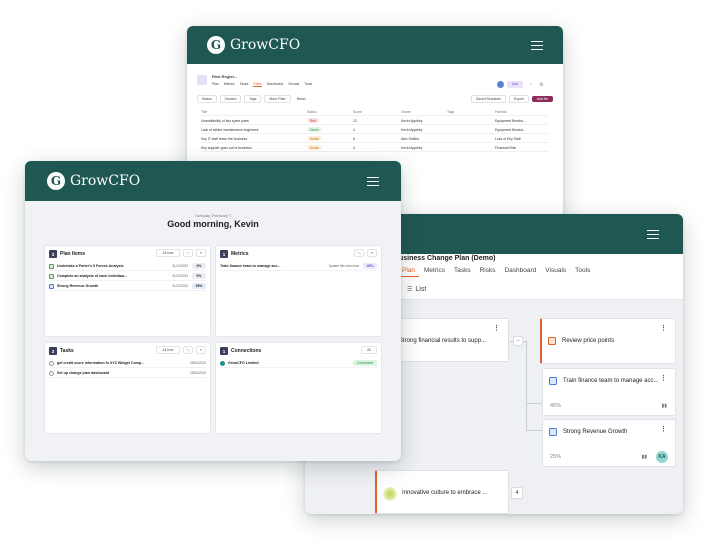  I want to click on review-price-points-node: Review price points ⋮, so click(608, 341).